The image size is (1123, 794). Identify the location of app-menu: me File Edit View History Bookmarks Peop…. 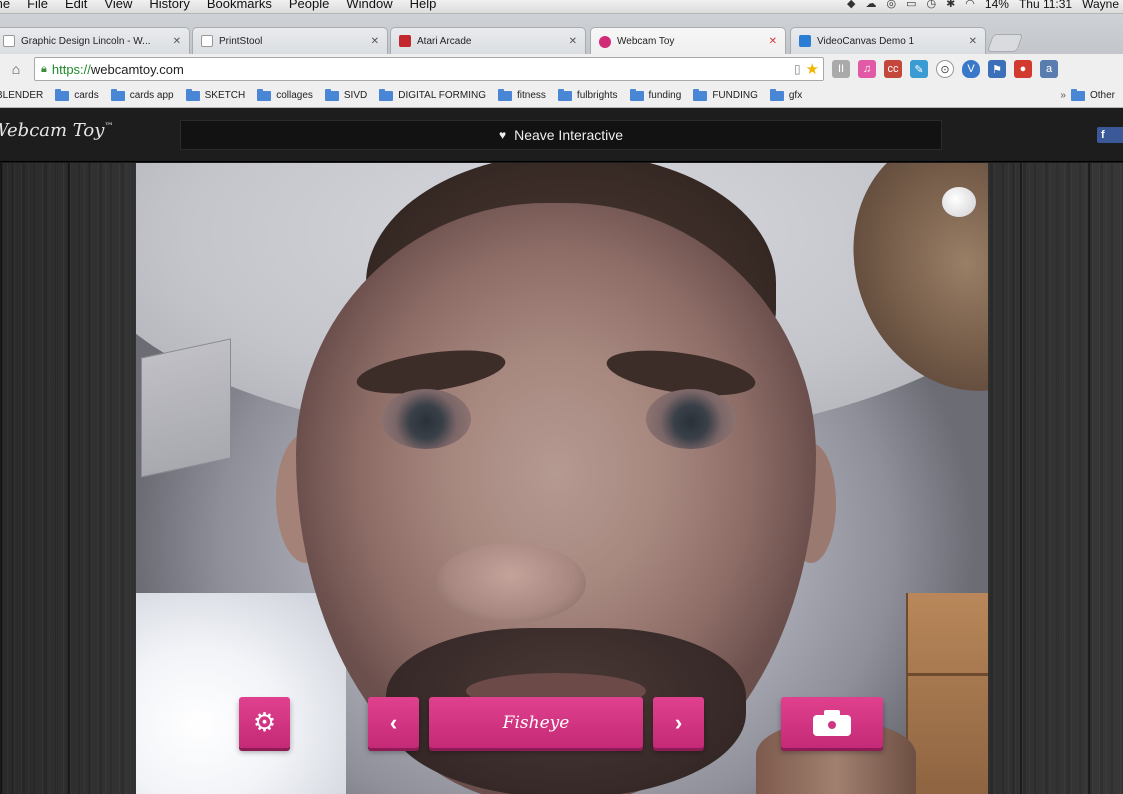
(226, 6).